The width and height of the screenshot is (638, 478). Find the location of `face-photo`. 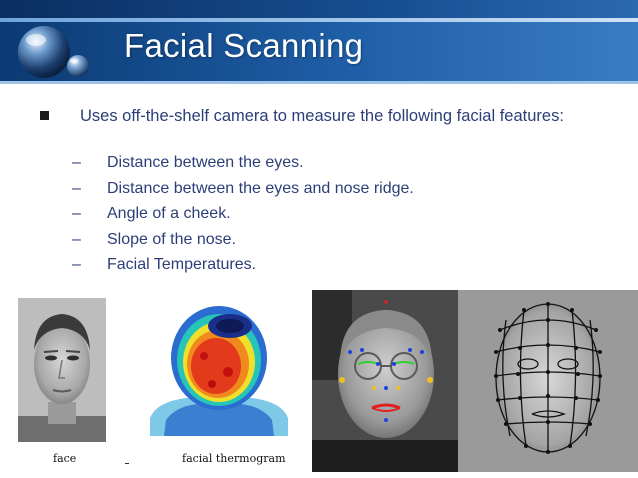

face-photo is located at coordinates (62, 370).